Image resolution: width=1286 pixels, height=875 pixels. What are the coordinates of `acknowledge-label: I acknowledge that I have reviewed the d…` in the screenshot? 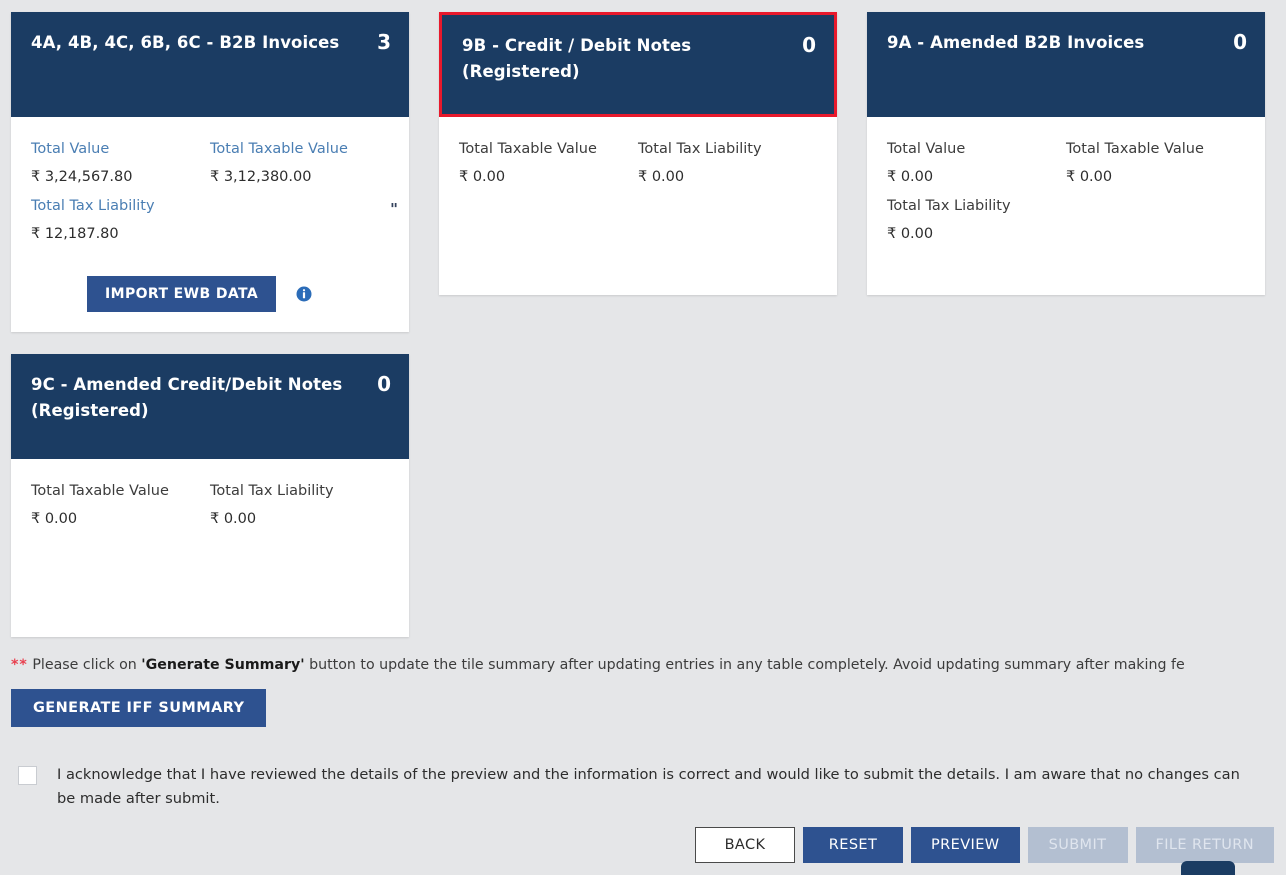 It's located at (648, 787).